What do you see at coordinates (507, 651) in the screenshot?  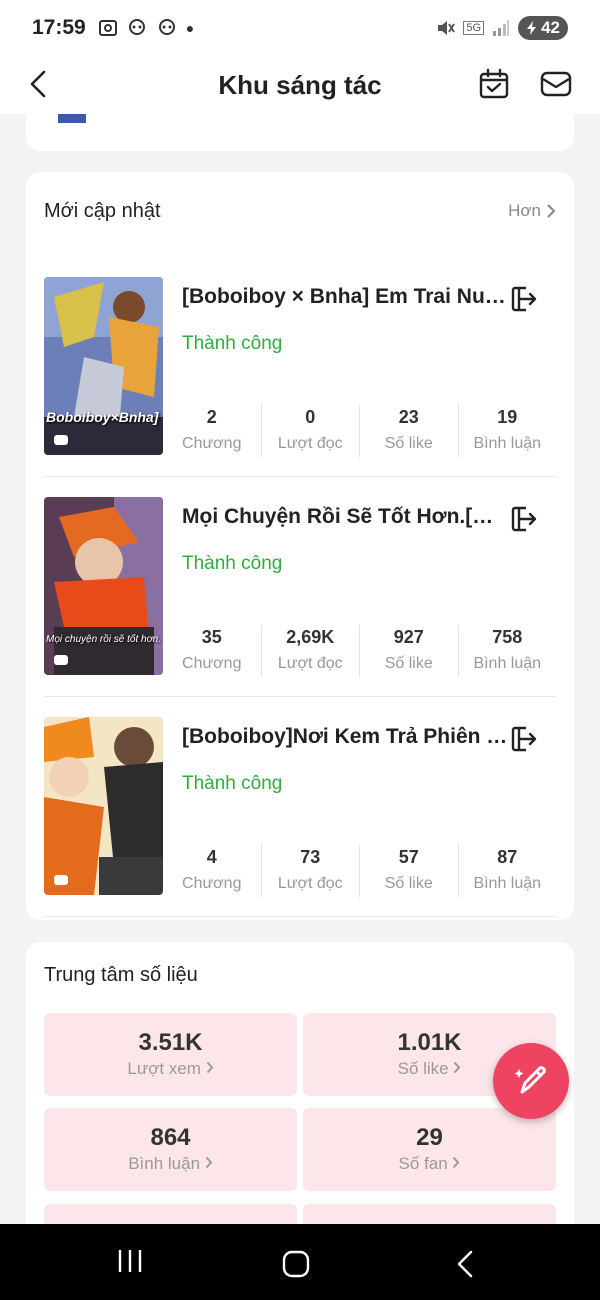 I see `stat-comments: 758 Bình luận` at bounding box center [507, 651].